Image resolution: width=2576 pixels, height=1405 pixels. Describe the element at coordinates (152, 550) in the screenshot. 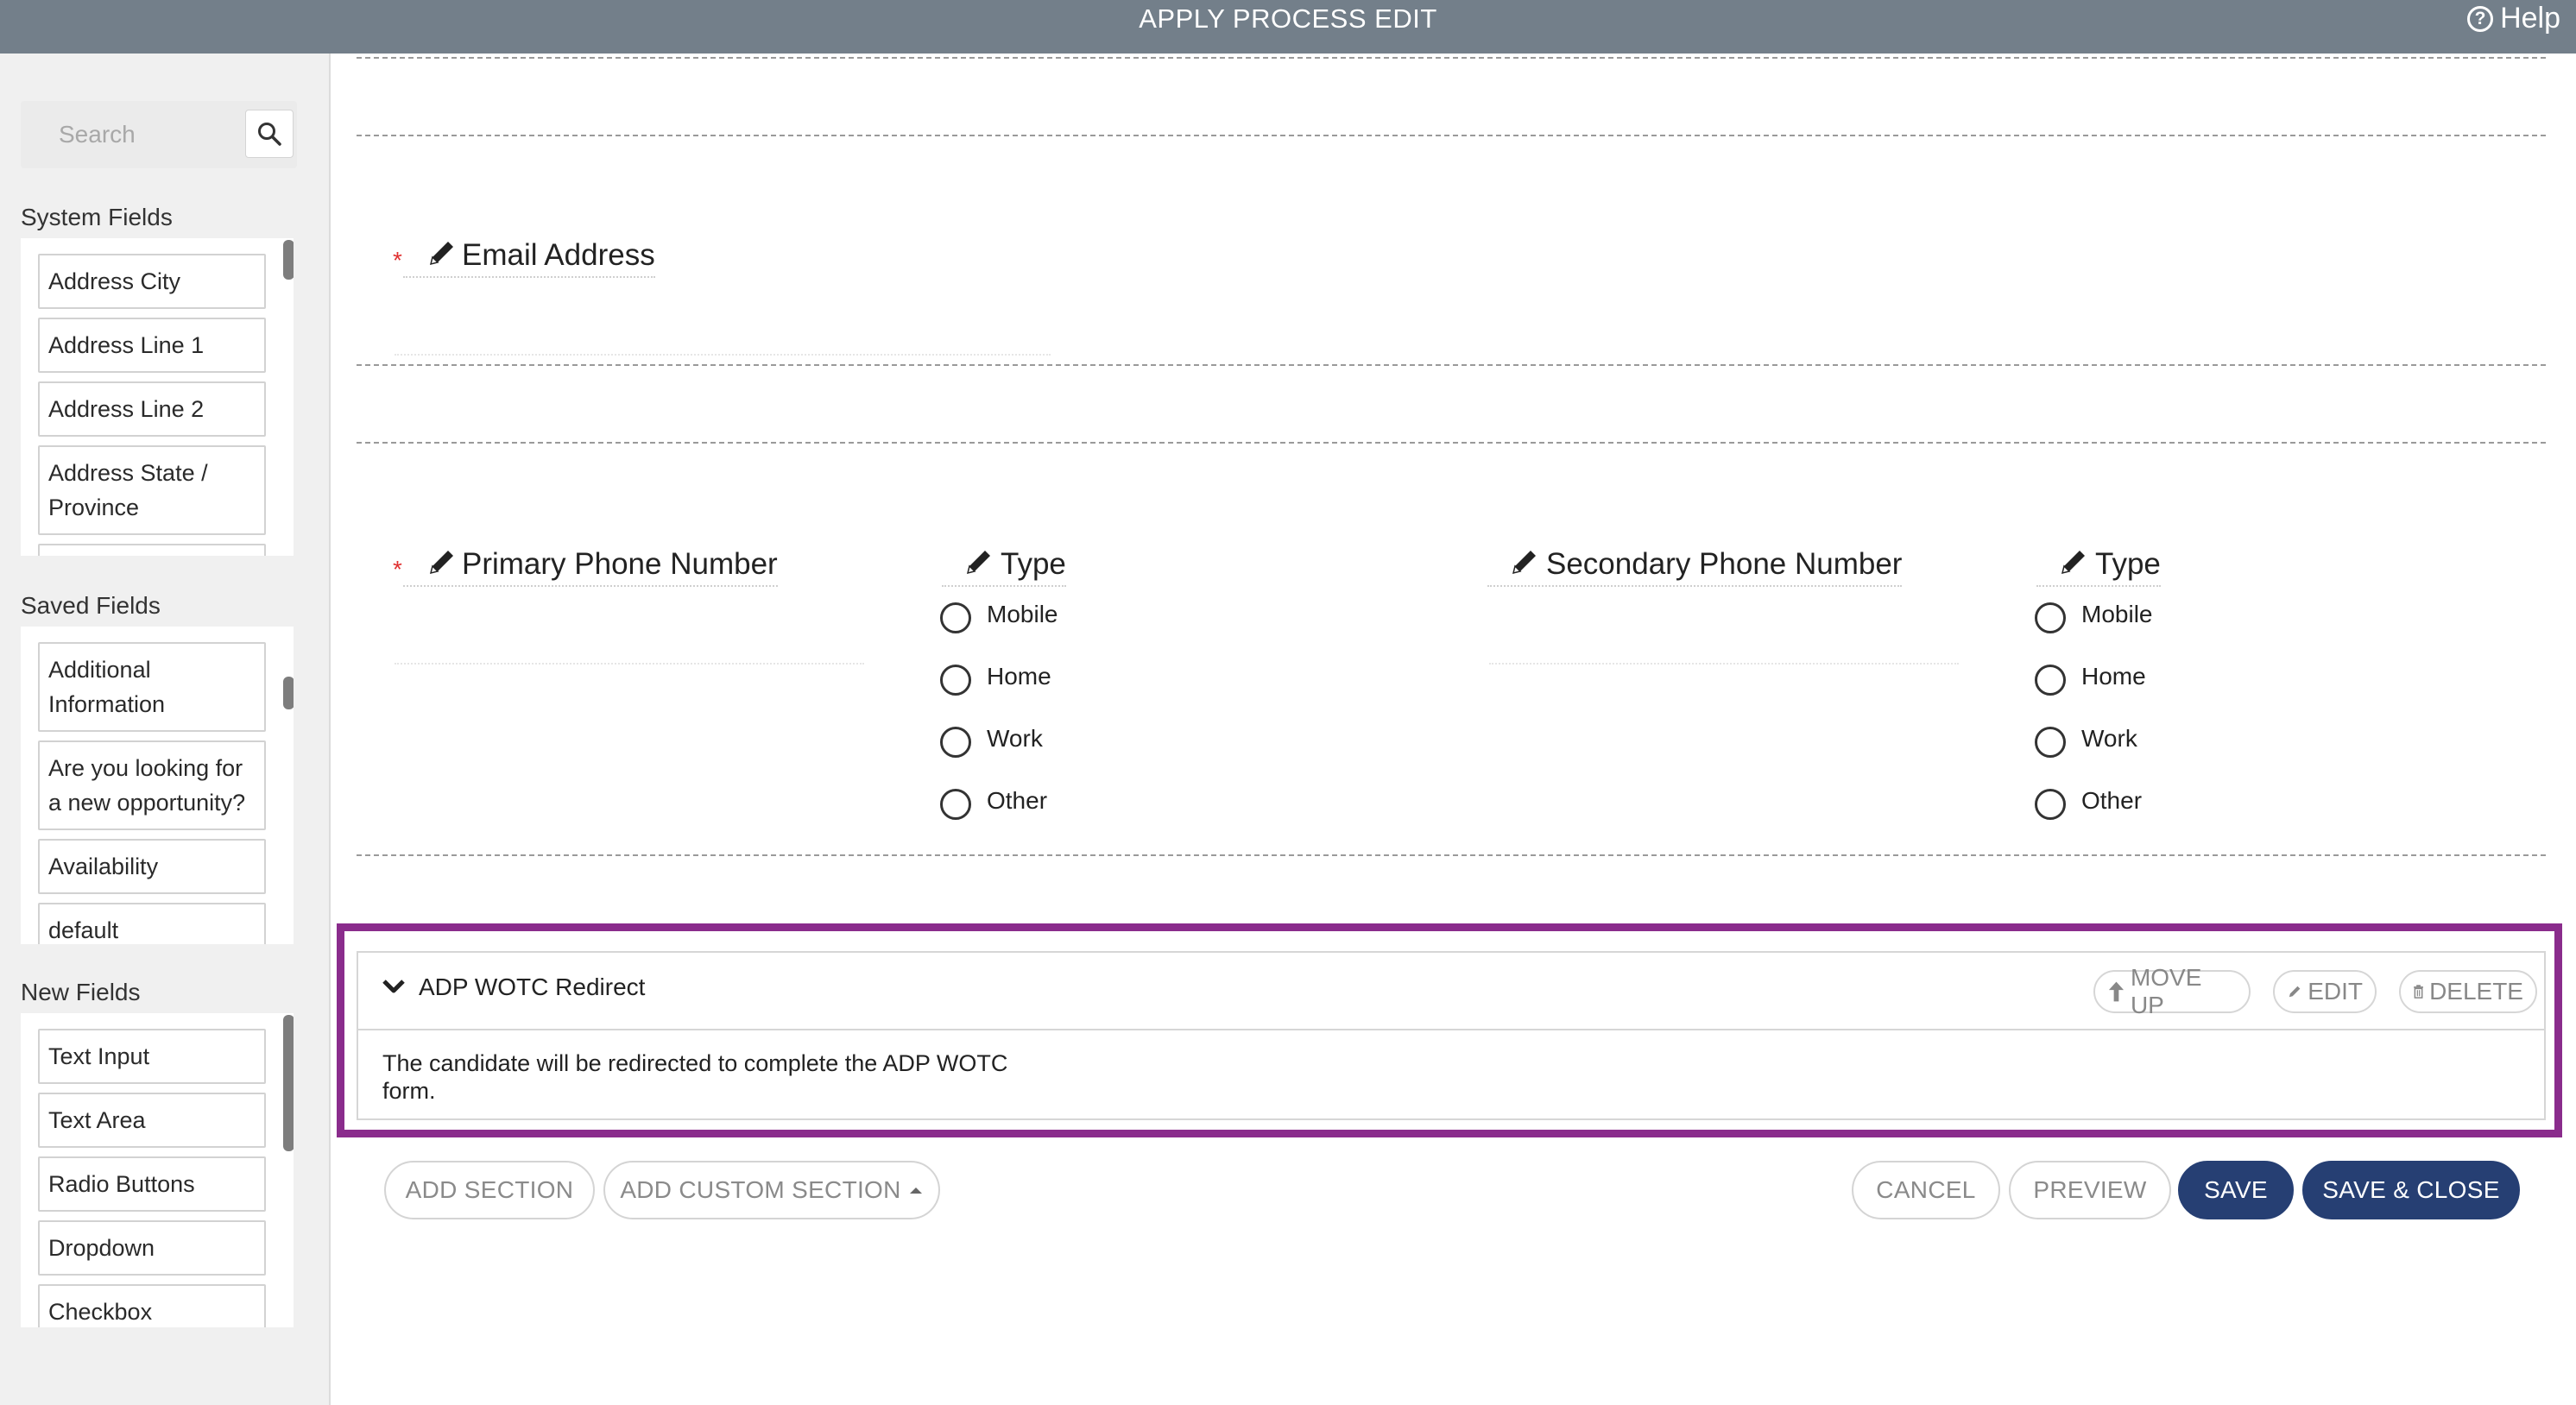

I see `field-item-partial` at that location.